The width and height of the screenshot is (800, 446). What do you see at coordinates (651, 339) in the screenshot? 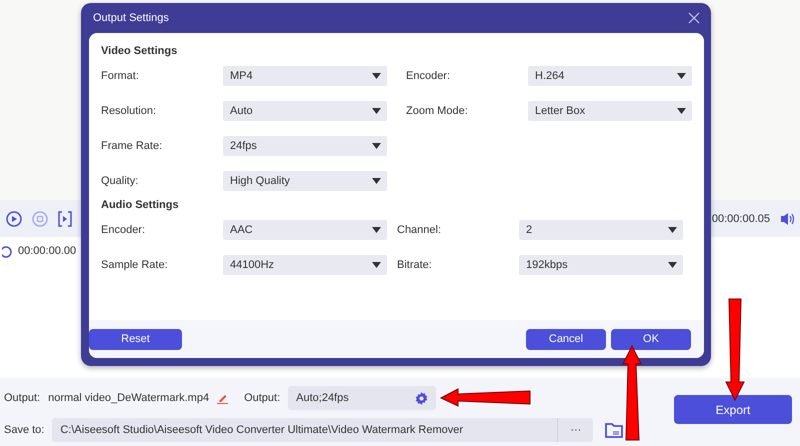
I see `dialog-button: OK` at bounding box center [651, 339].